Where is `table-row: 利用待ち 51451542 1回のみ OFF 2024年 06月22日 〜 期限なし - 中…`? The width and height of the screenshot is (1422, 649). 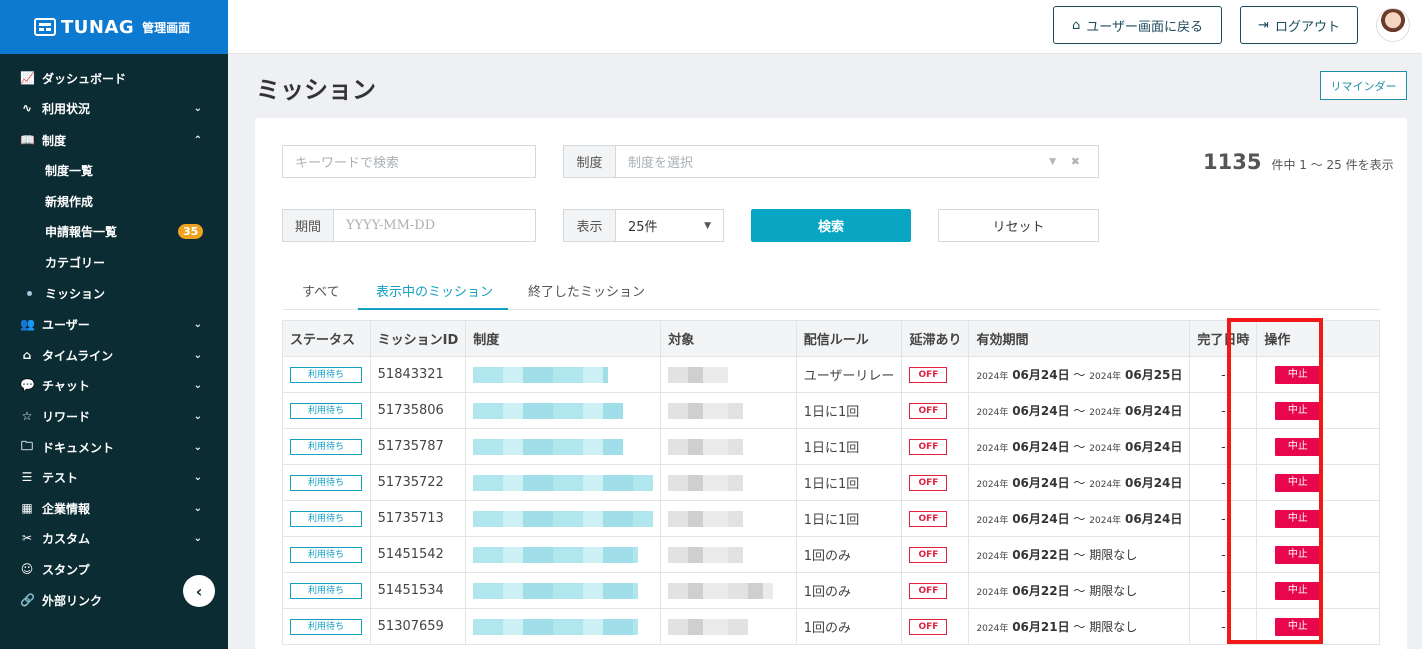
table-row: 利用待ち 51451542 1回のみ OFF 2024年 06月22日 〜 期限なし - 中… is located at coordinates (831, 554).